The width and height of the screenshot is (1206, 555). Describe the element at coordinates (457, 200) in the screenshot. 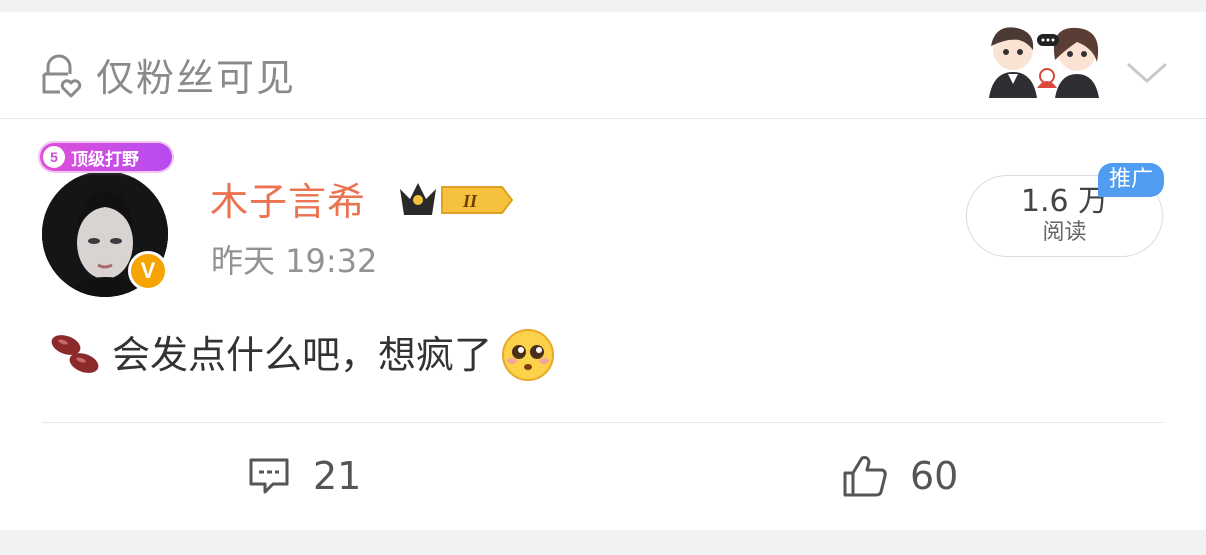

I see `vip-crown-icon: II` at that location.